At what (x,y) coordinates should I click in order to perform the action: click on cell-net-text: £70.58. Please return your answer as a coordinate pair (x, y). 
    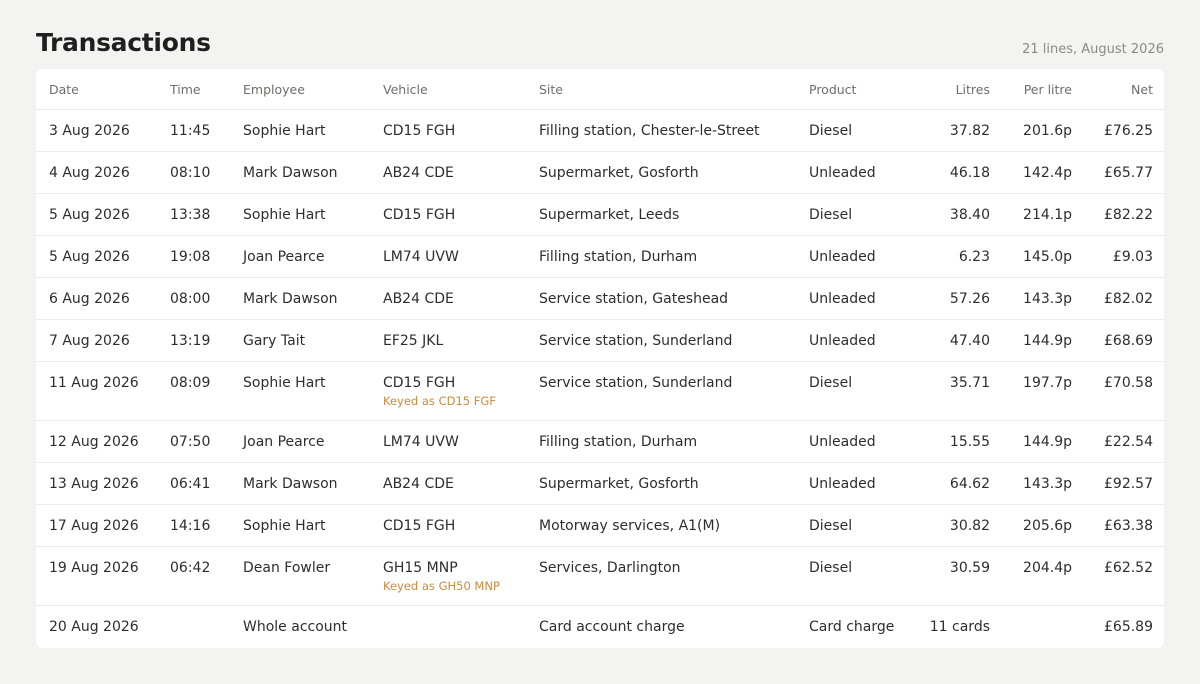
    Looking at the image, I should click on (1128, 383).